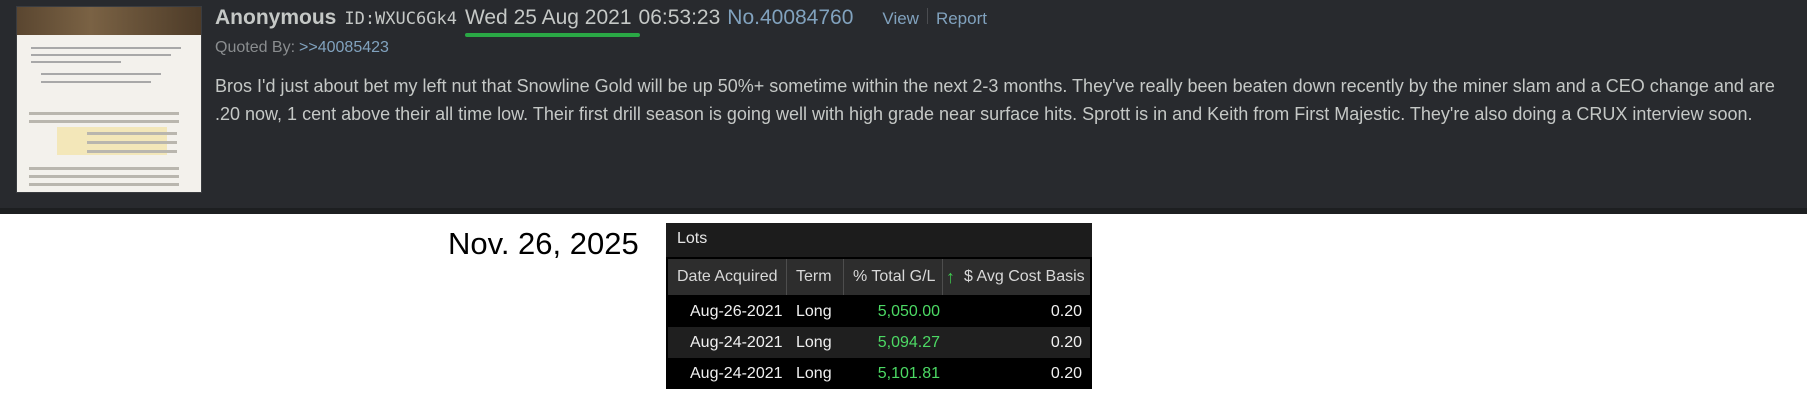  I want to click on table-row: Aug-24-2021 Long 5,101.81 0.20, so click(879, 373).